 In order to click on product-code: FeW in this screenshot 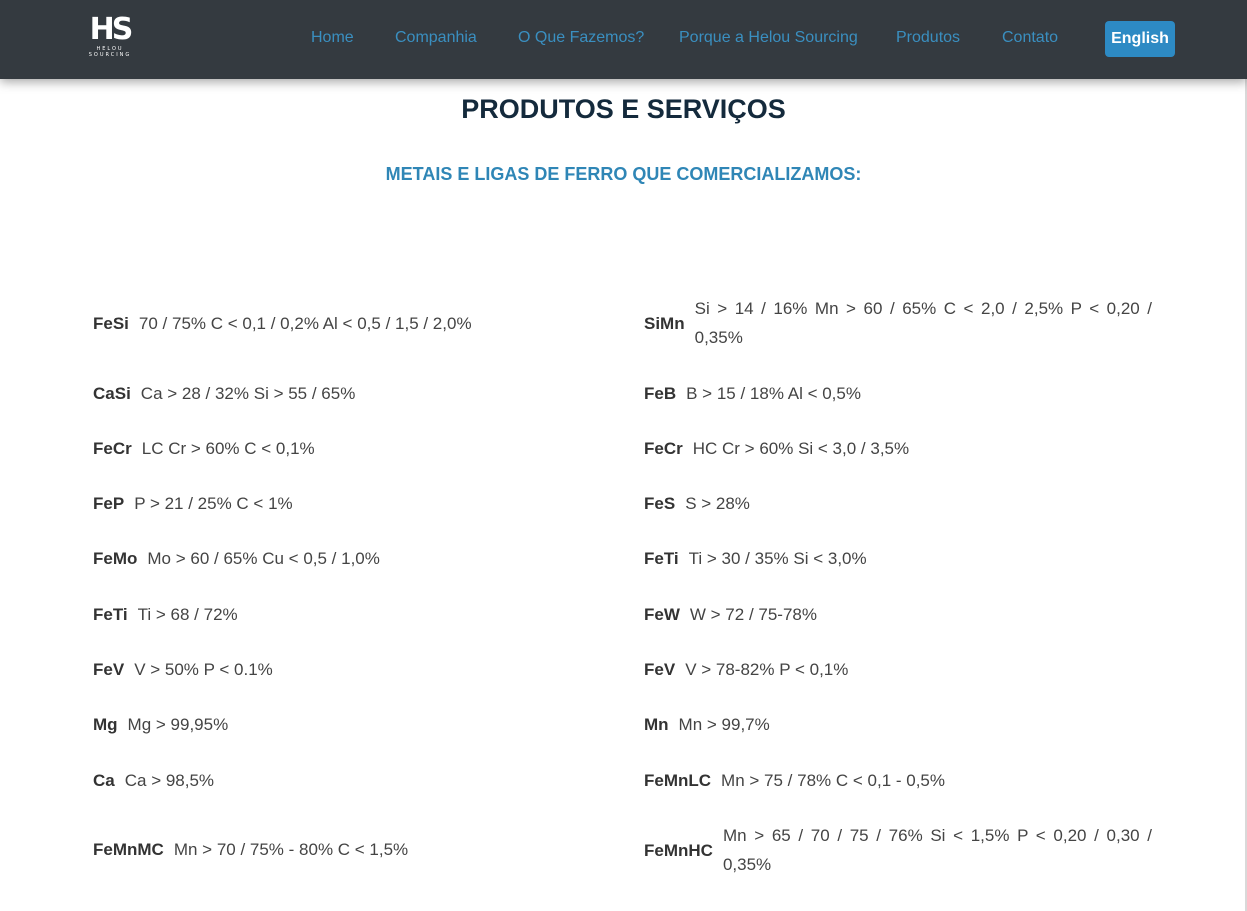, I will do `click(662, 614)`.